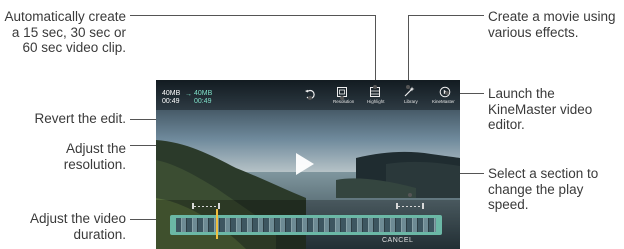  Describe the element at coordinates (447, 93) in the screenshot. I see `leader-dot-kinemaster` at that location.